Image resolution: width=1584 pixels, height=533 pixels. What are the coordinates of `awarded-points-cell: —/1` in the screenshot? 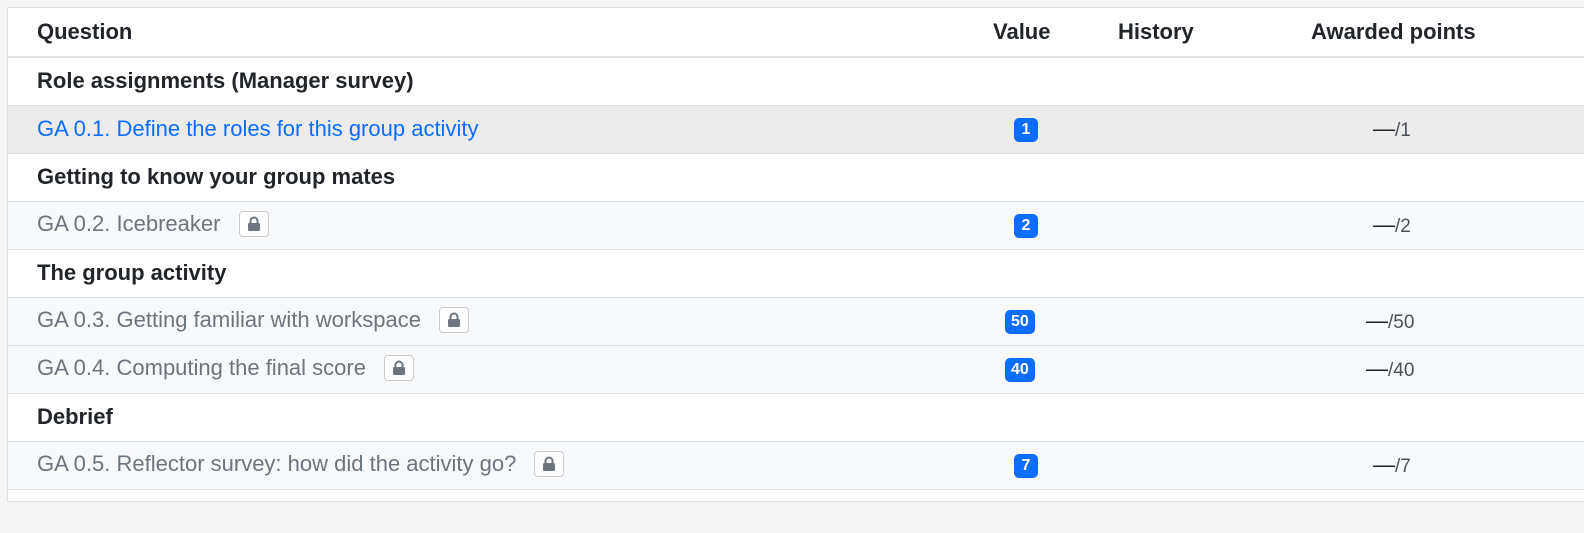 It's located at (1401, 129).